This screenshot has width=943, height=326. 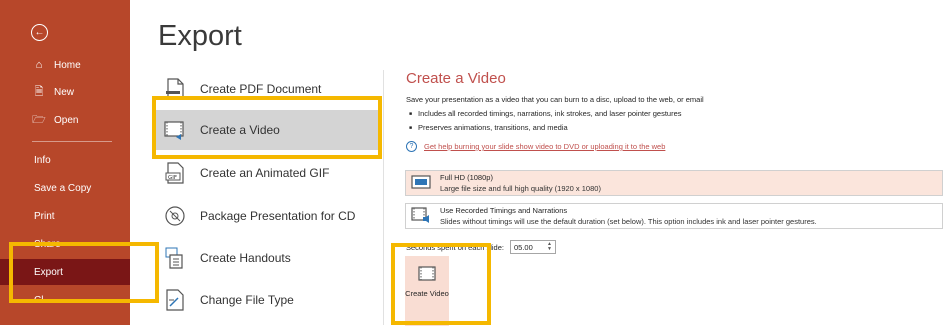 I want to click on option-change-file-type: Change File Type, so click(x=268, y=300).